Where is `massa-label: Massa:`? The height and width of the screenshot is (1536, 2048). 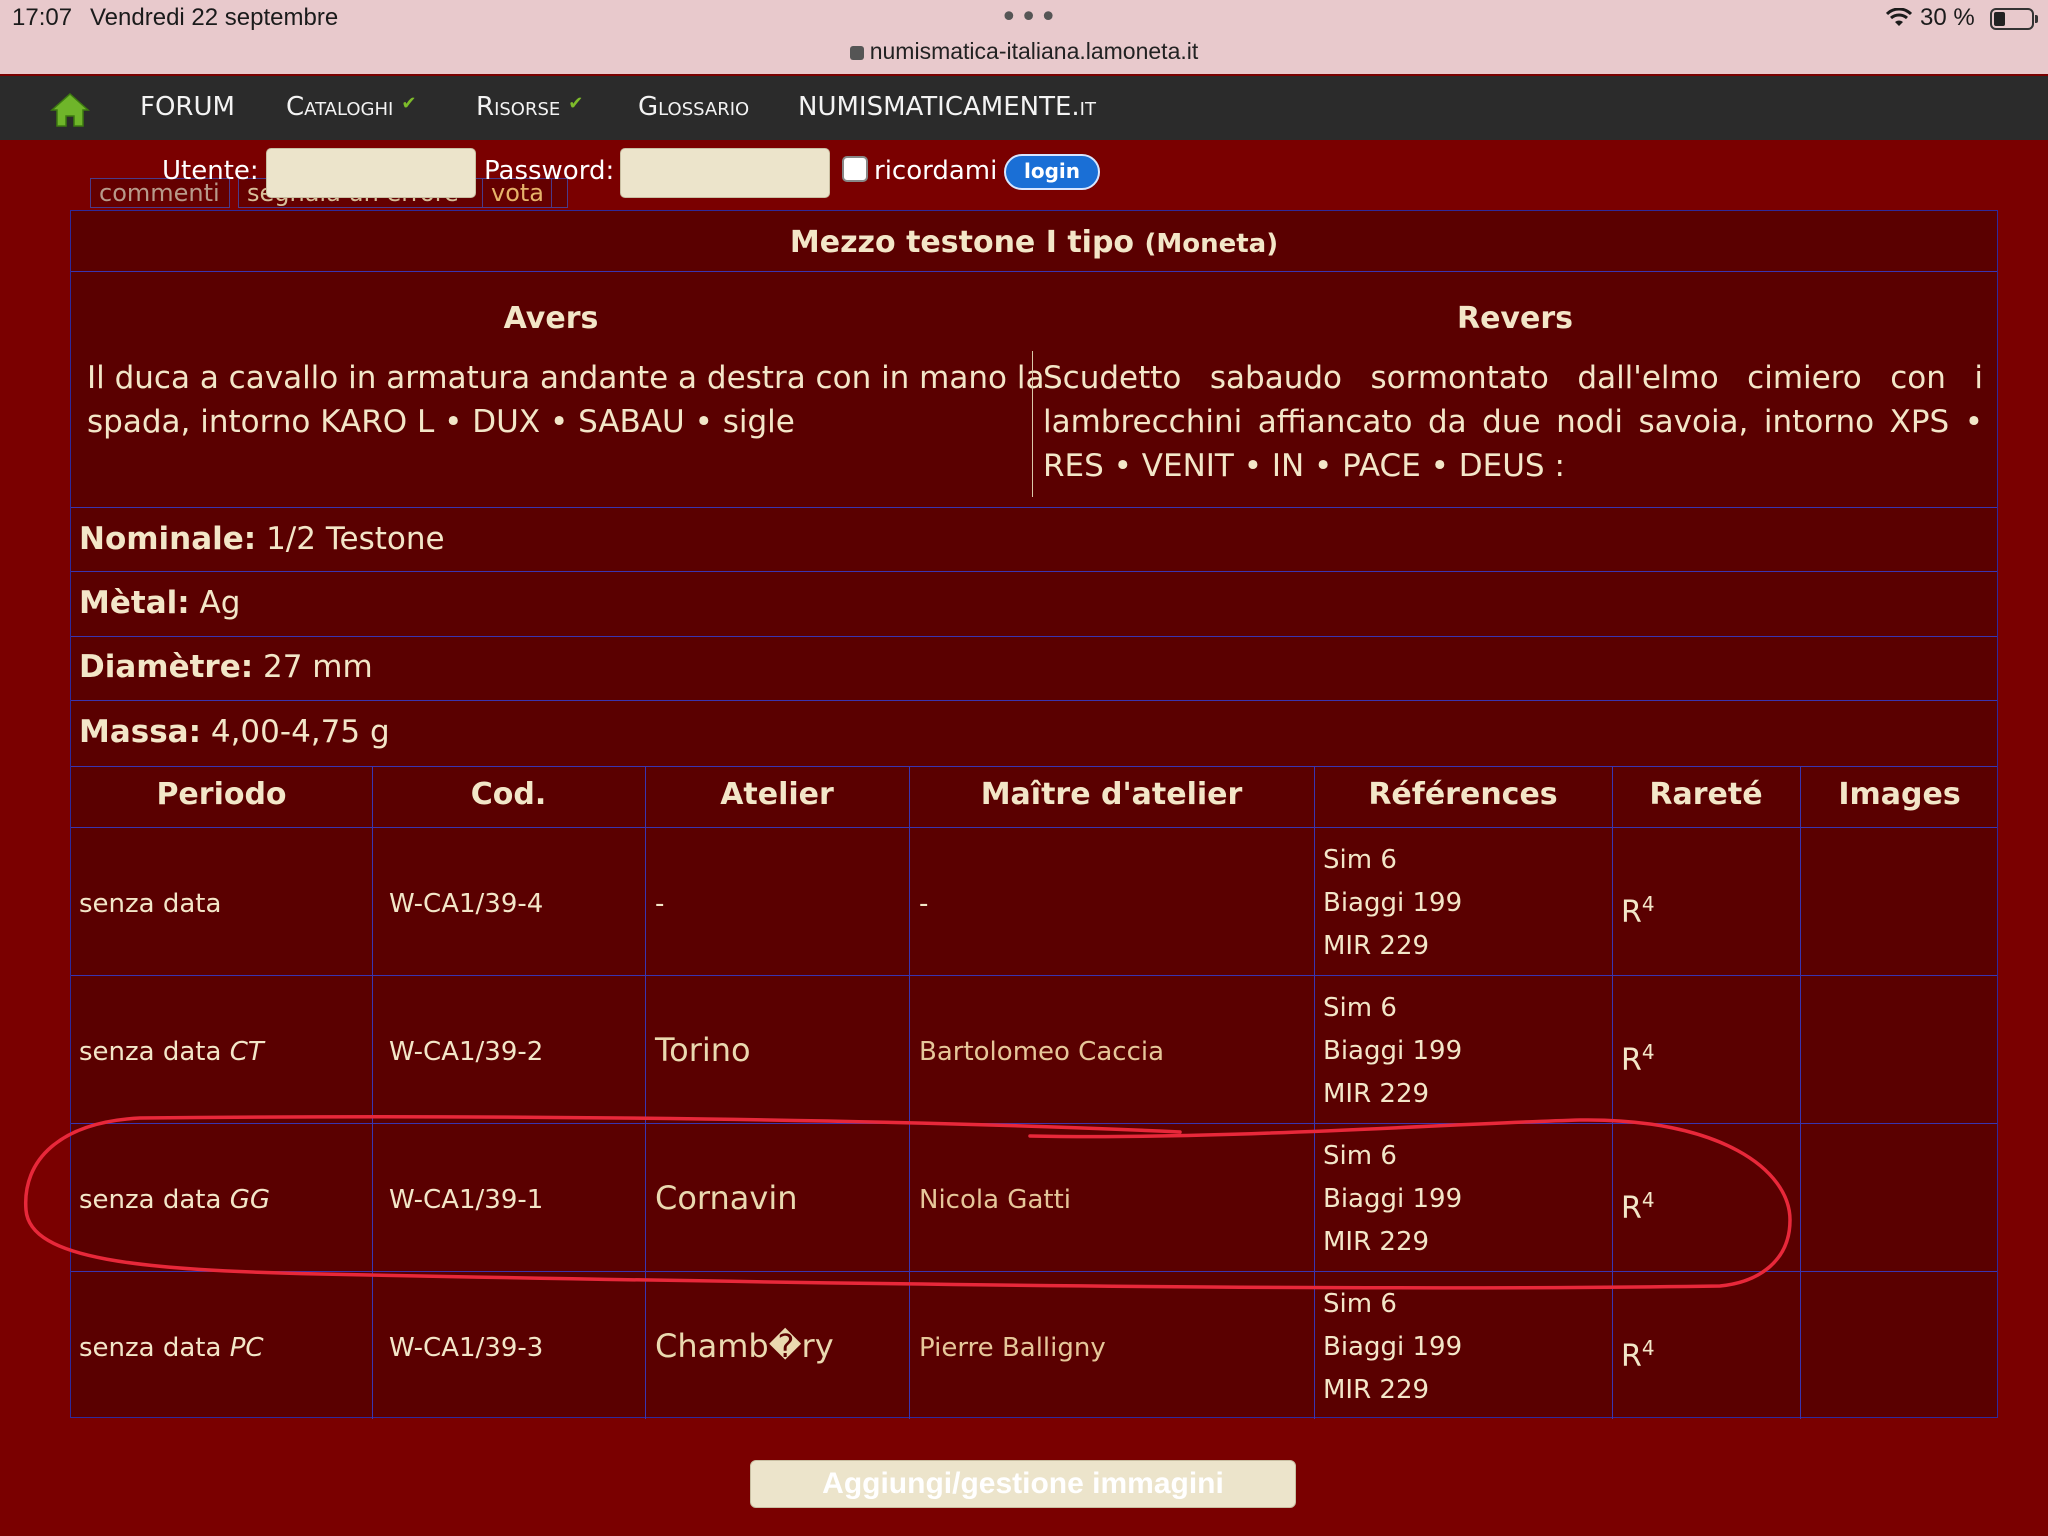
massa-label: Massa: is located at coordinates (140, 732).